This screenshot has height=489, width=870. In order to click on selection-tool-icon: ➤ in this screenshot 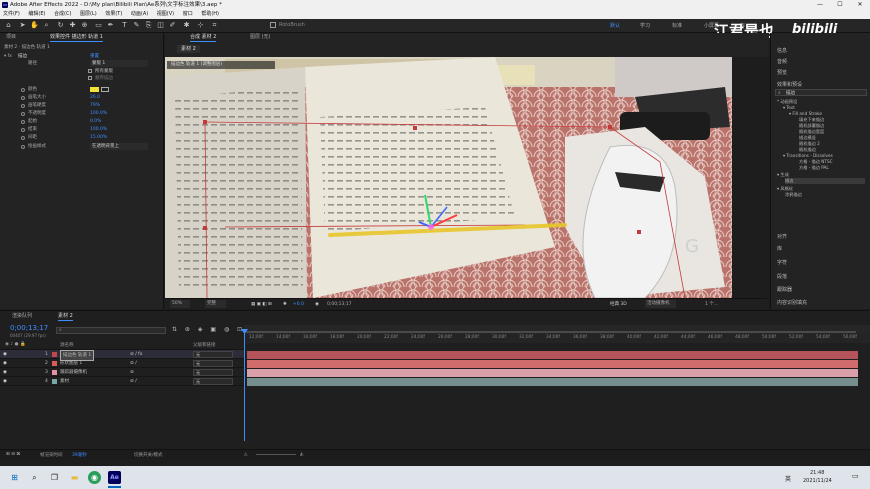, I will do `click(22, 25)`.